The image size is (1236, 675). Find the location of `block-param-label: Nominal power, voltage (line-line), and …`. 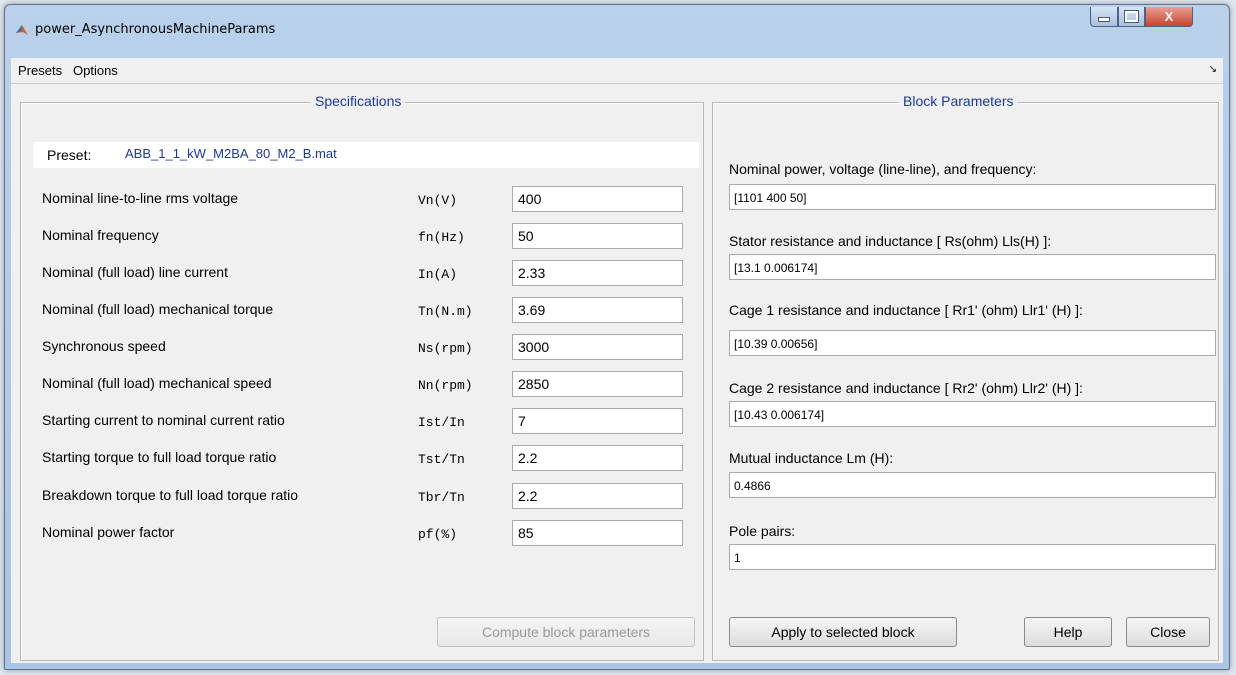

block-param-label: Nominal power, voltage (line-line), and … is located at coordinates (883, 169).